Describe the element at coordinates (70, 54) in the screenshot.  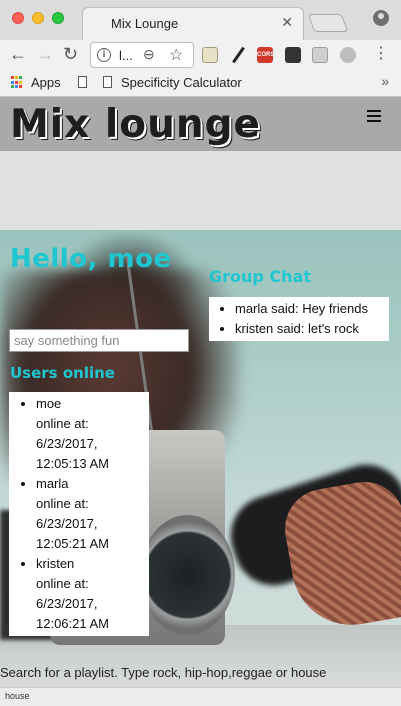
I see `reload-icon: ↻` at that location.